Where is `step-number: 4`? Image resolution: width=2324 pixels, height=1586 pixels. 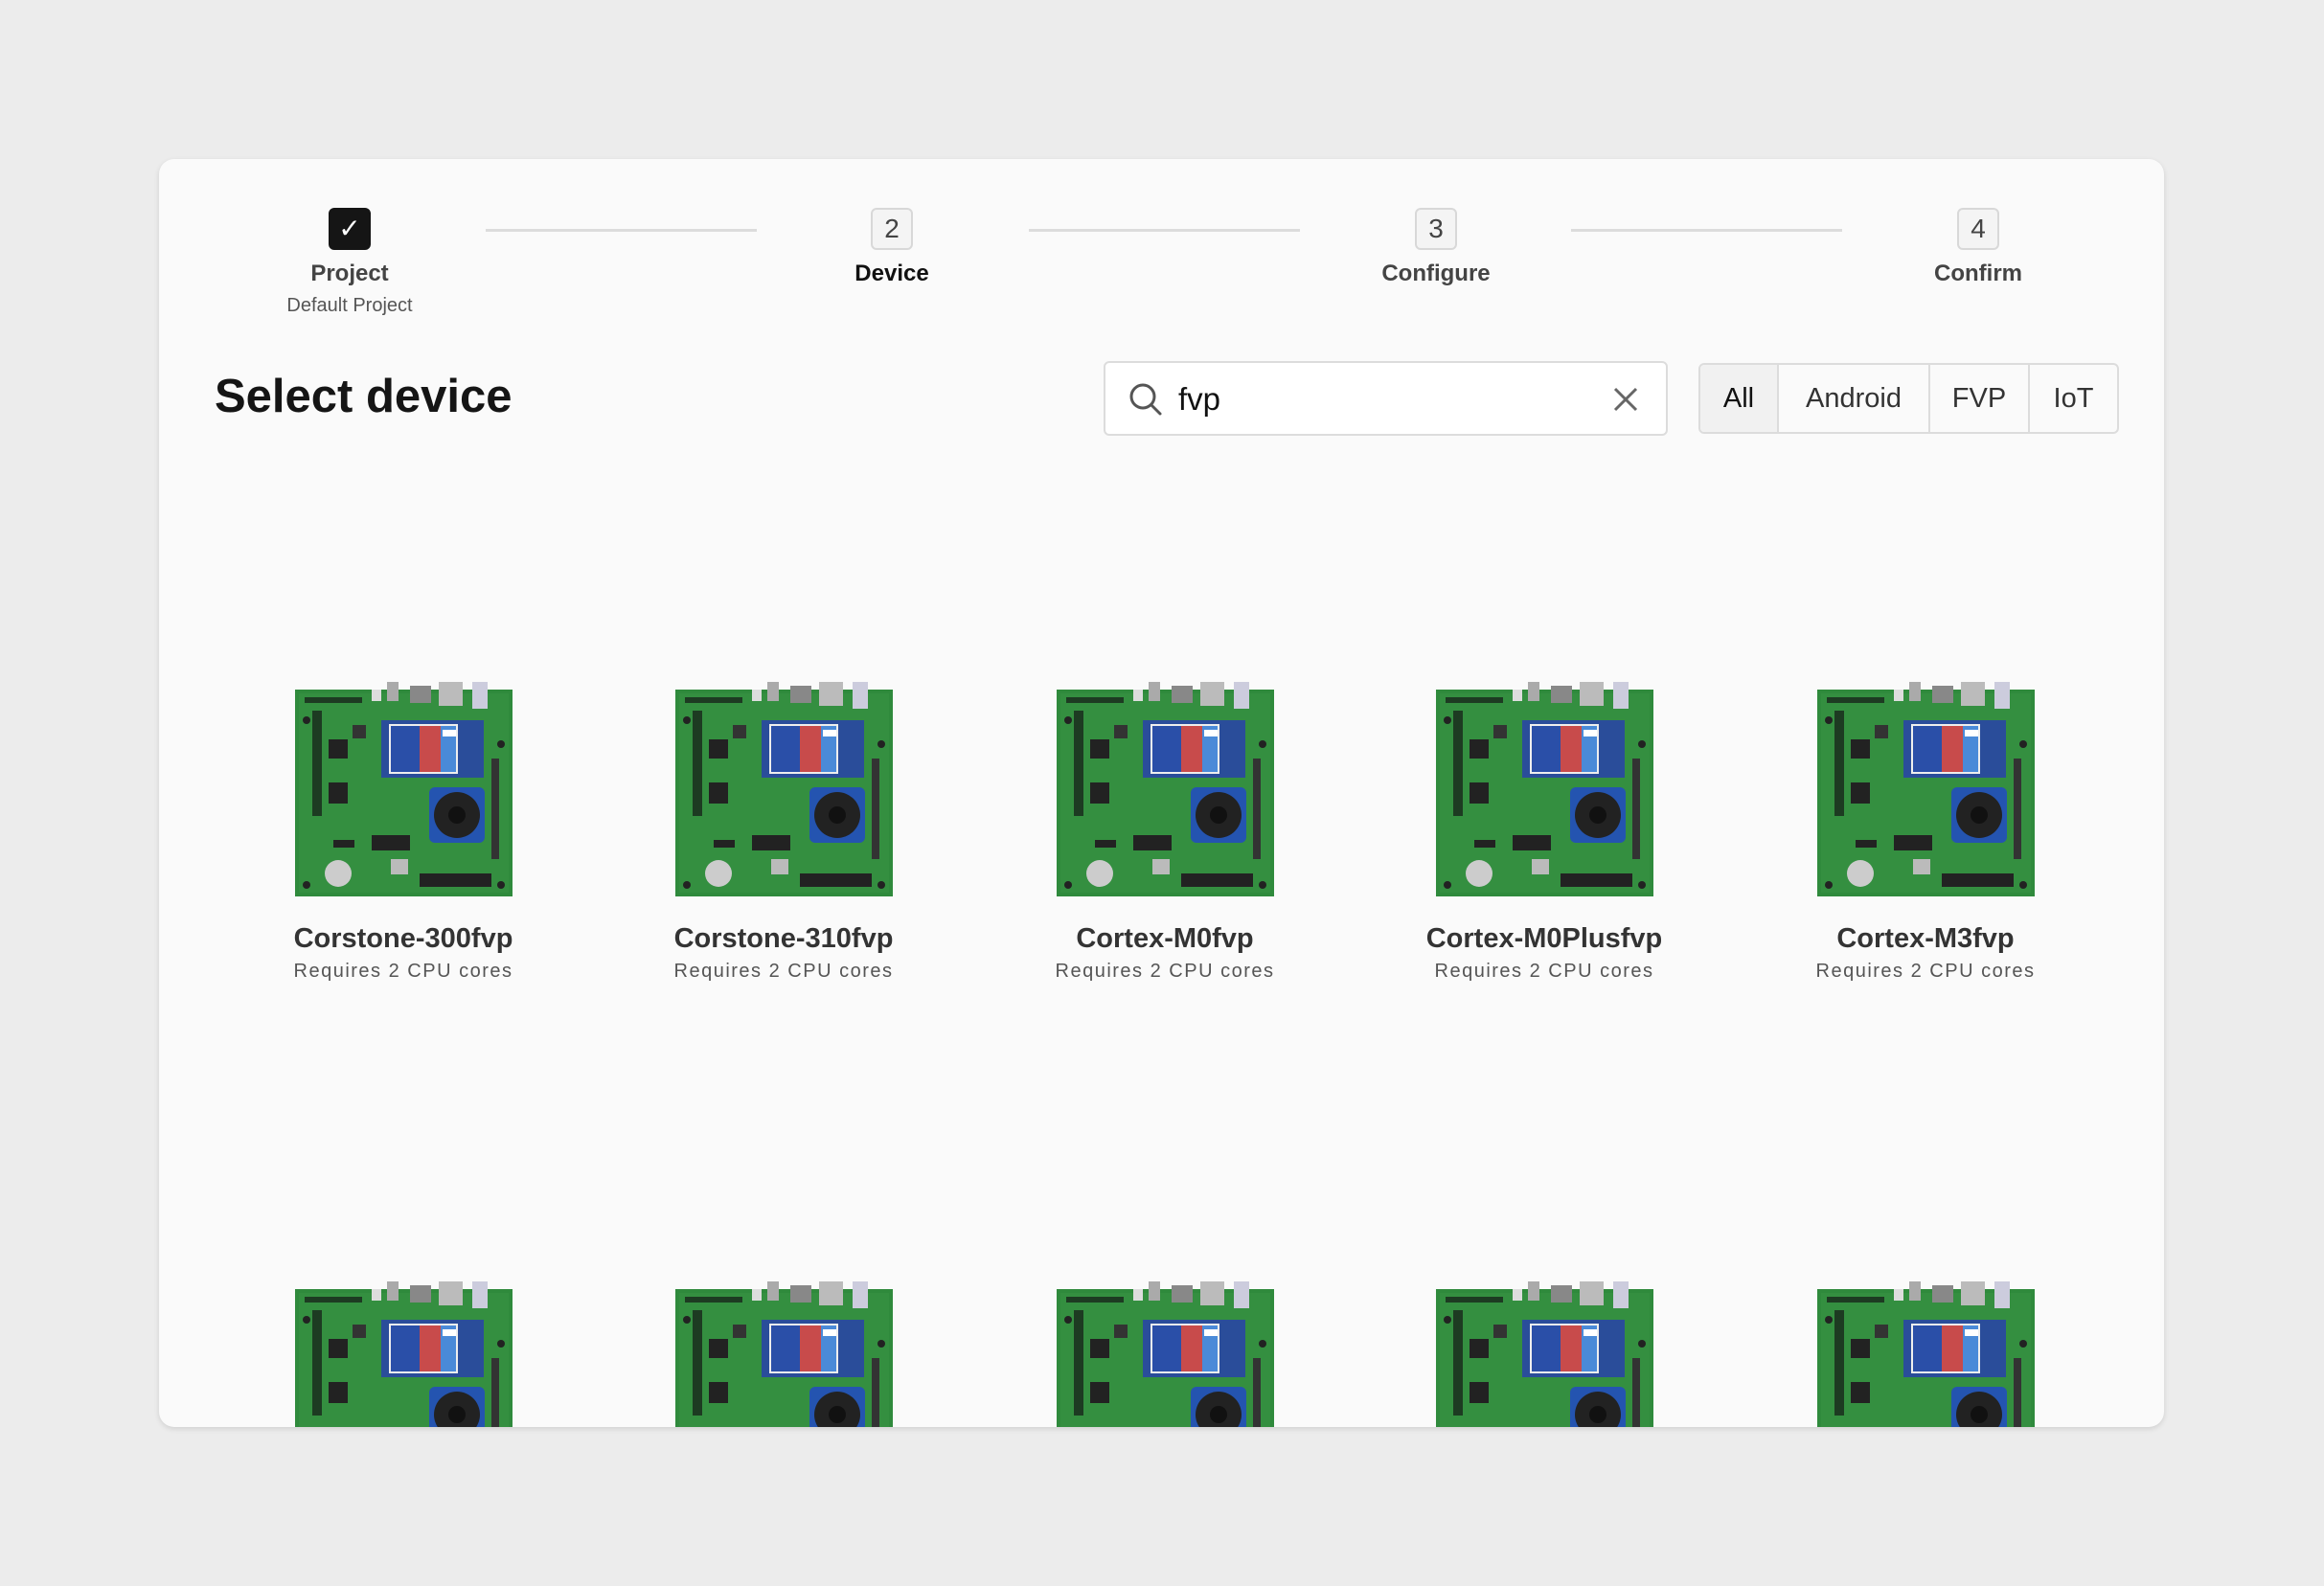 step-number: 4 is located at coordinates (1978, 229).